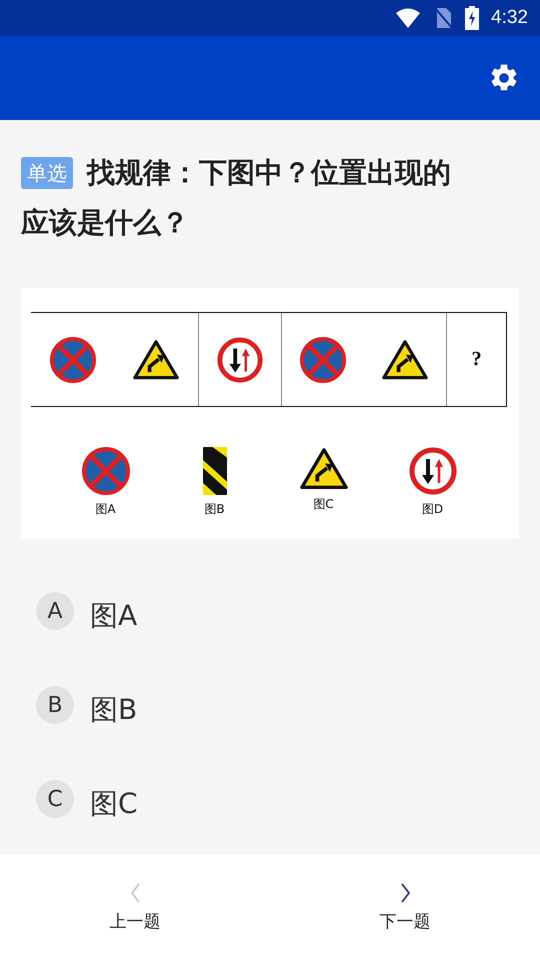  I want to click on single-choice-tag: 单选, so click(47, 173).